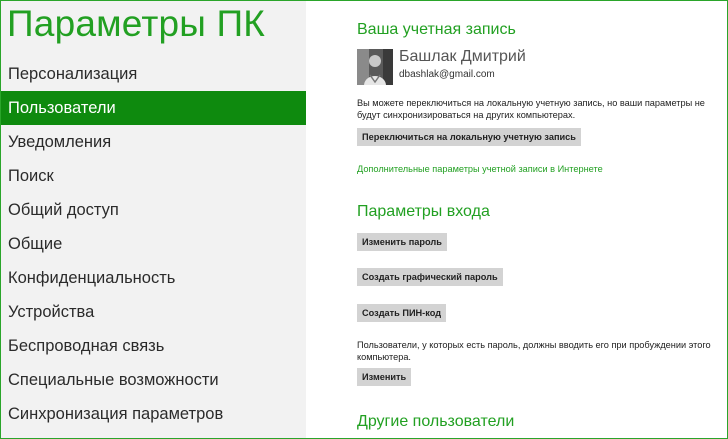 The image size is (728, 439). Describe the element at coordinates (436, 421) in the screenshot. I see `other-users-section-title: Другие пользователи` at that location.